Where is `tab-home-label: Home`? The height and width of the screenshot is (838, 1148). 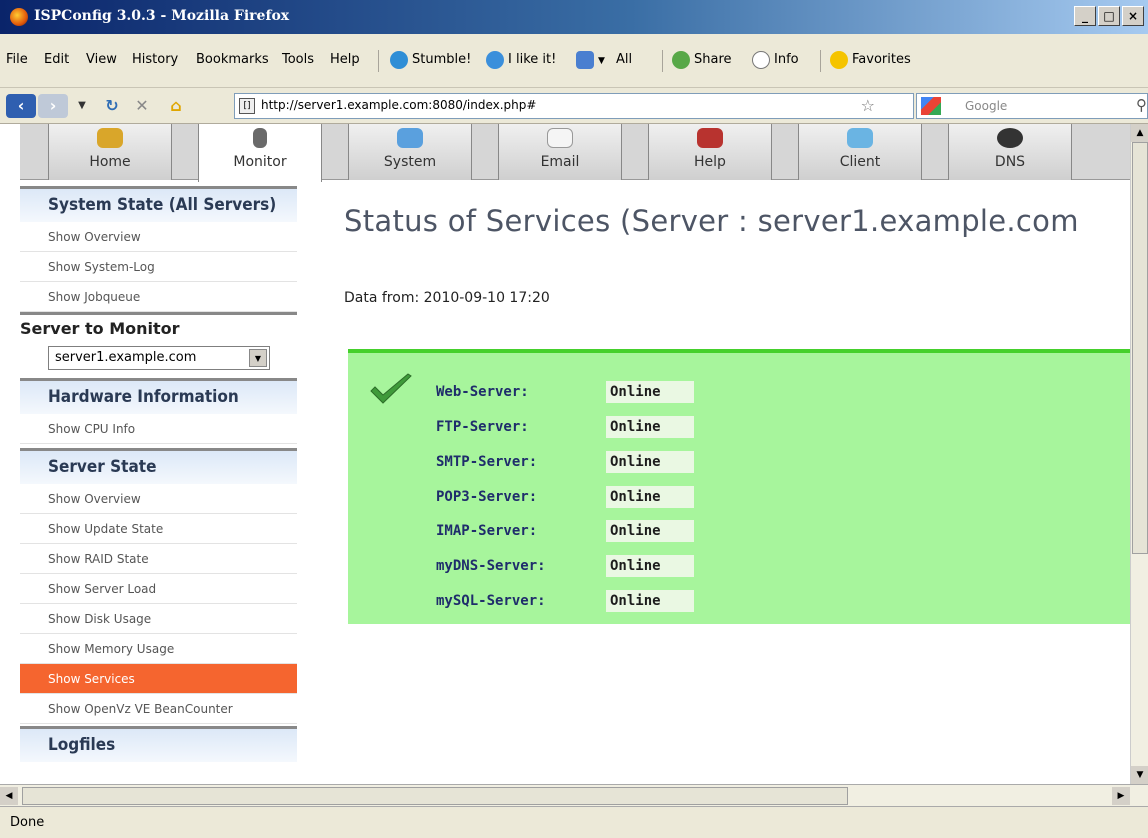
tab-home-label: Home is located at coordinates (110, 162).